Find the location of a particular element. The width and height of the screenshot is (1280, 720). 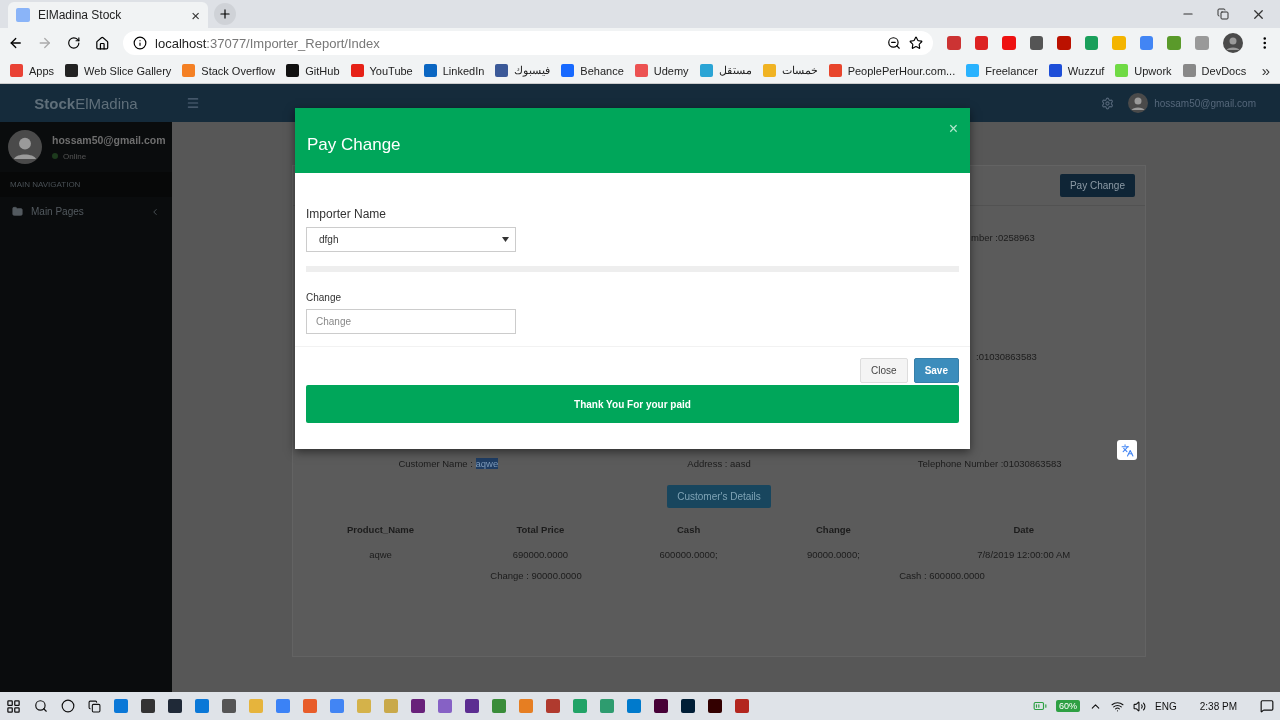

bookmark-link: YouTube is located at coordinates (381, 70).